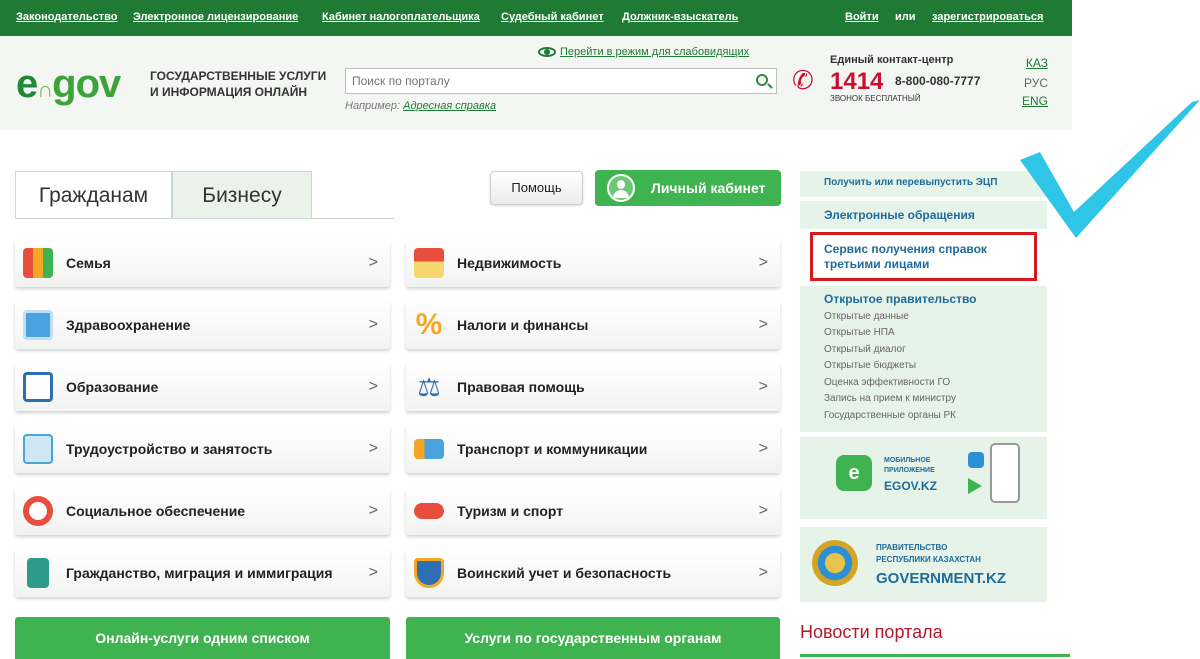  I want to click on personal-cabinet-button: Личный кабинет, so click(688, 188).